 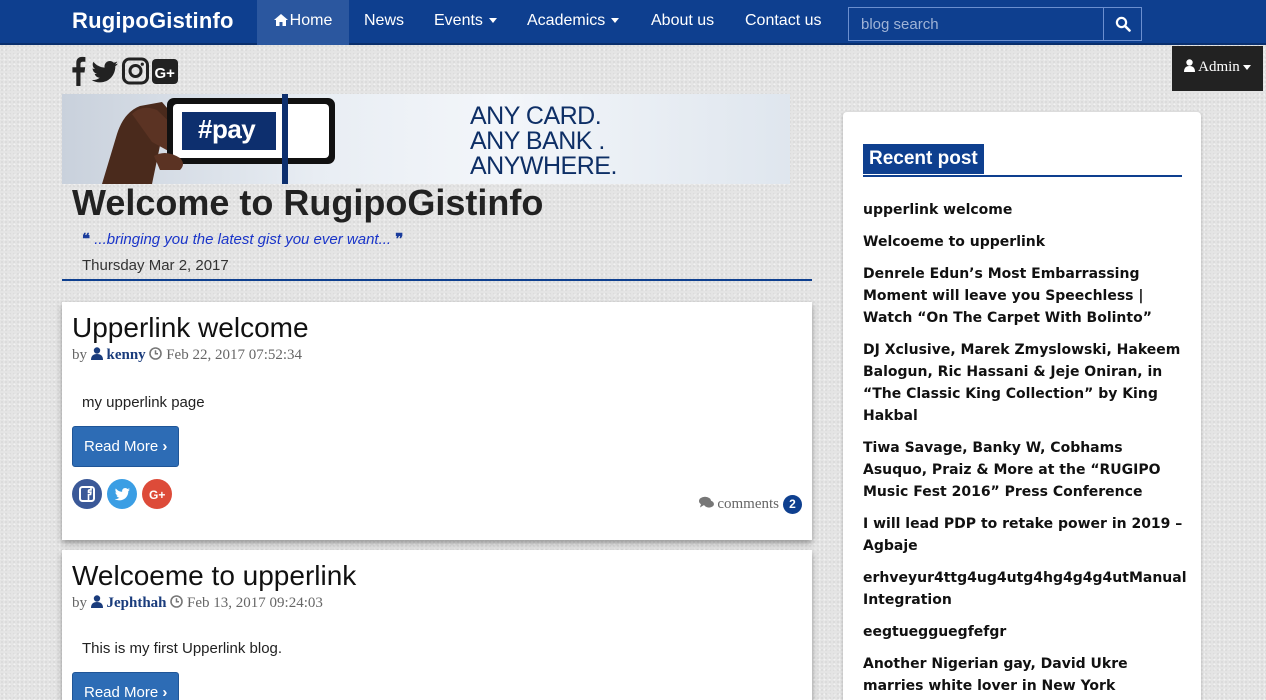 What do you see at coordinates (280, 20) in the screenshot?
I see `home-icon` at bounding box center [280, 20].